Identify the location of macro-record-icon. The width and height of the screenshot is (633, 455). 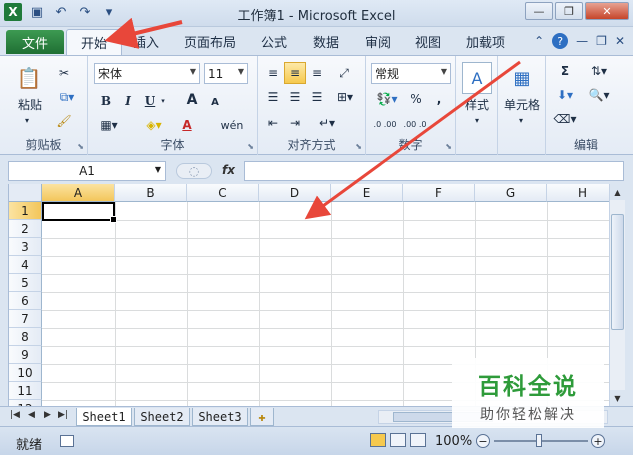
(67, 441).